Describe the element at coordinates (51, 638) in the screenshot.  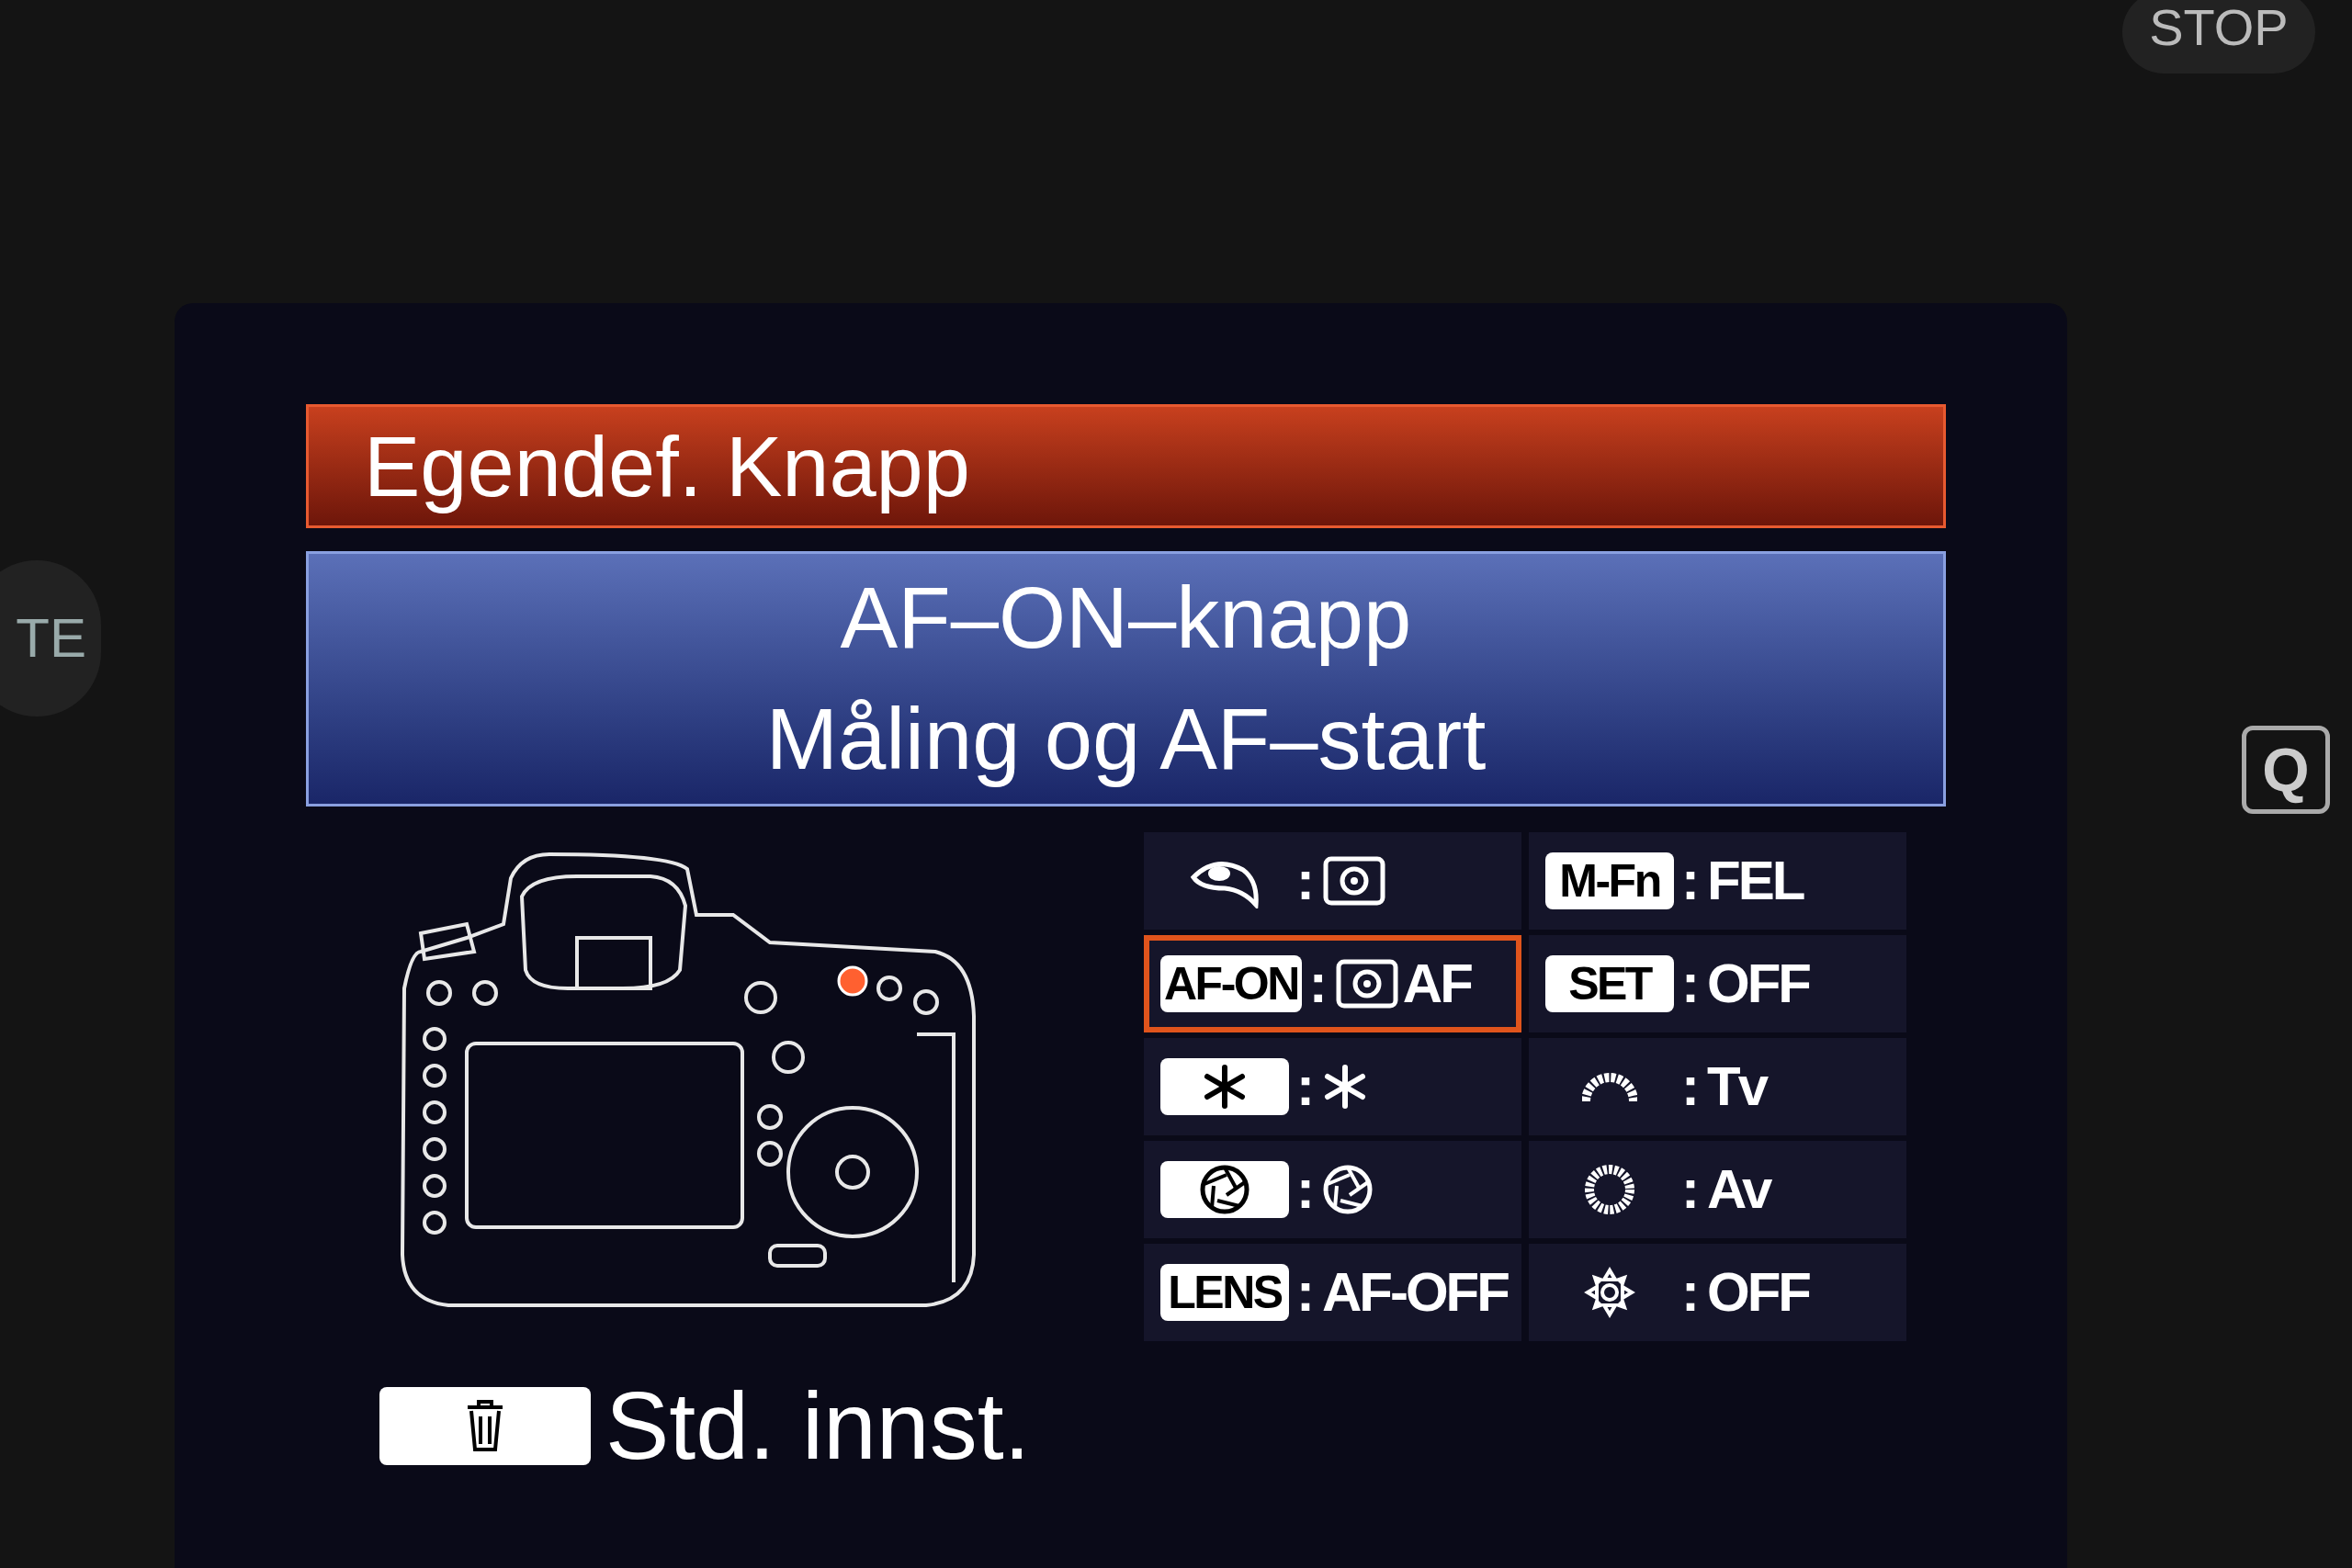
I see `body-button: TE` at that location.